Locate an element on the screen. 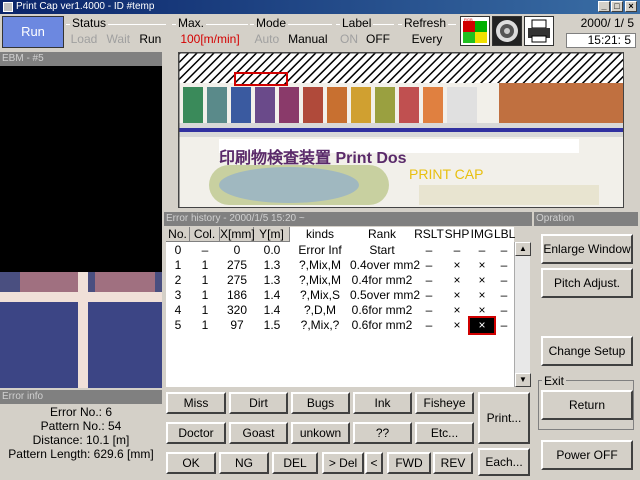 Image resolution: width=640 pixels, height=480 pixels. bugs-button: Bugs is located at coordinates (320, 403).